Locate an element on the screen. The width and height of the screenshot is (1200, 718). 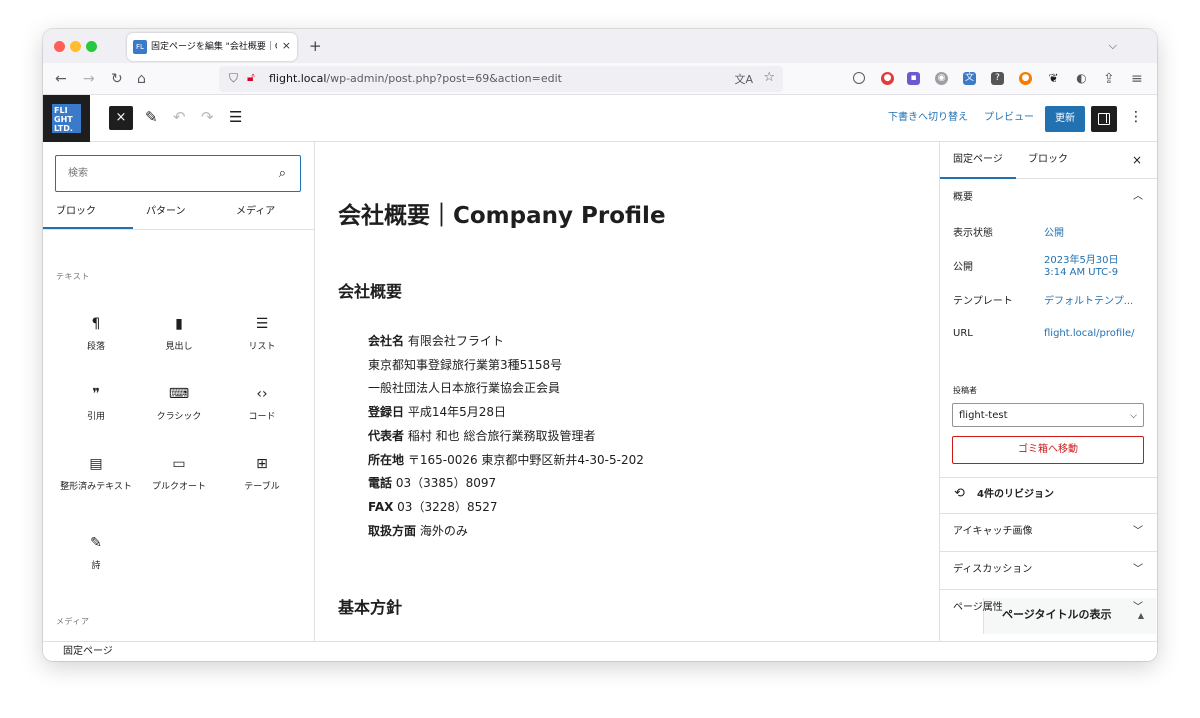
minimize-window-button is located at coordinates (75, 46).